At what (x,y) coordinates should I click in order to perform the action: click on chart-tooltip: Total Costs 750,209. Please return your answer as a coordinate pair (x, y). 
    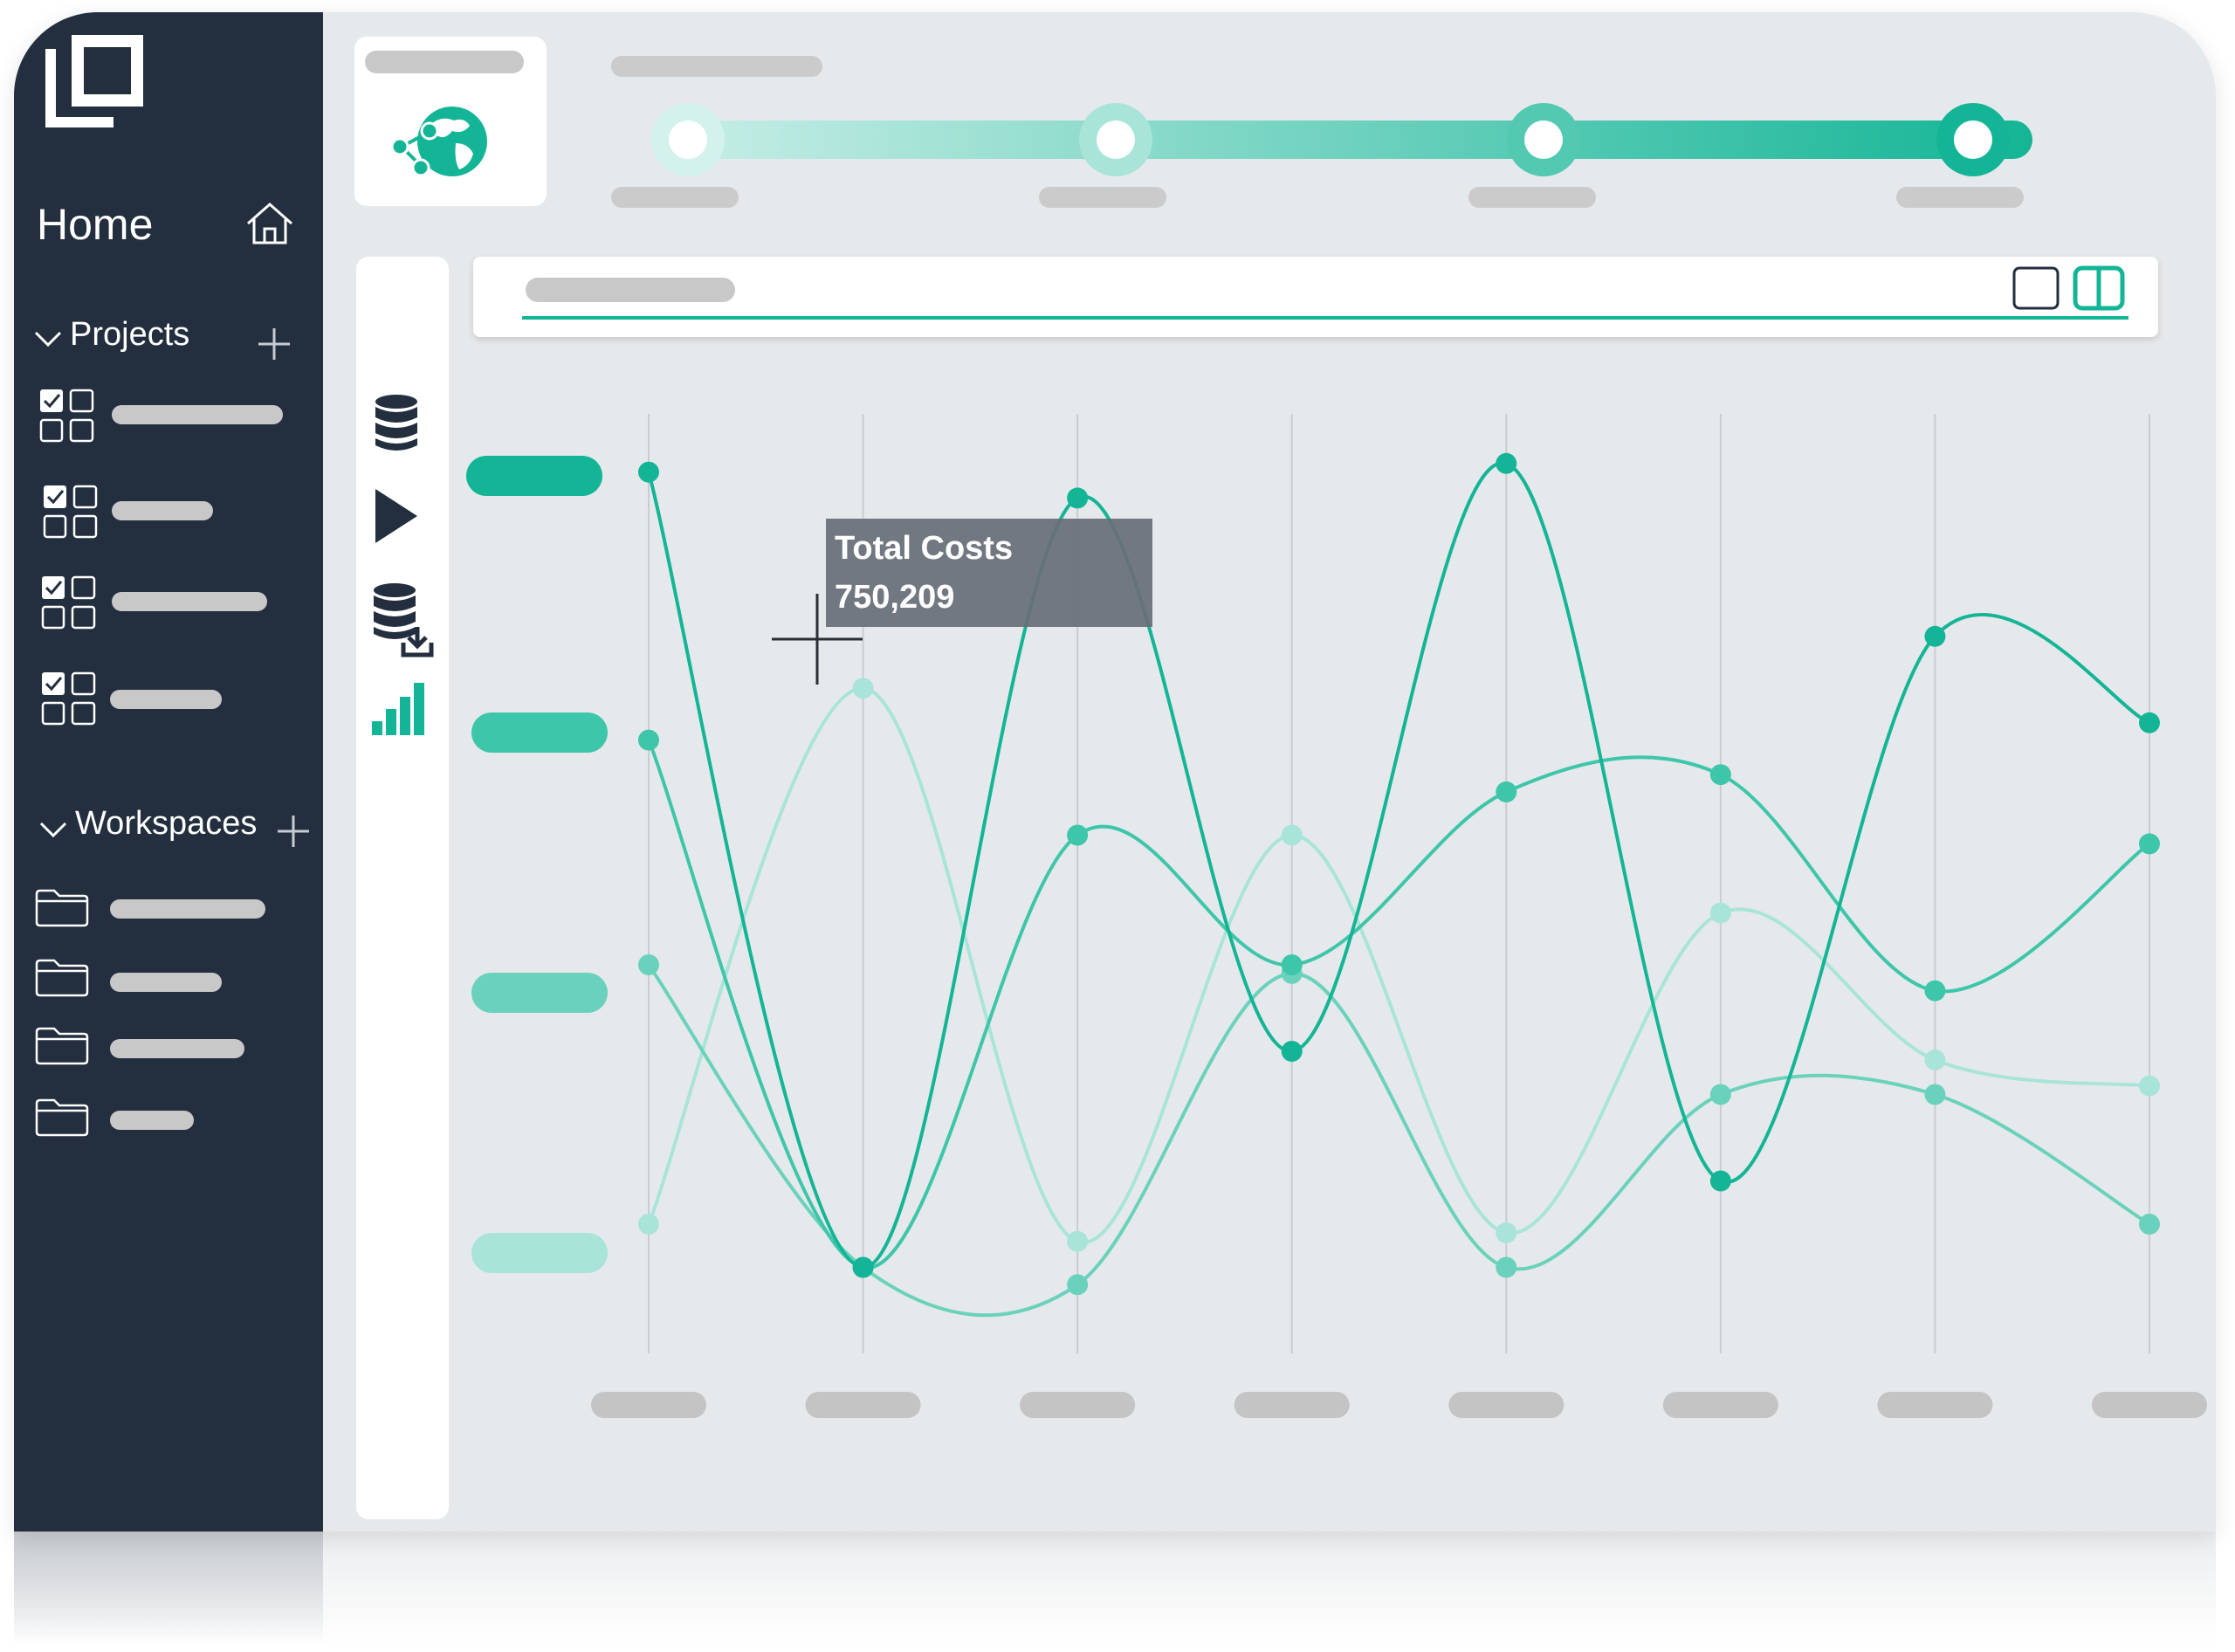
    Looking at the image, I should click on (989, 573).